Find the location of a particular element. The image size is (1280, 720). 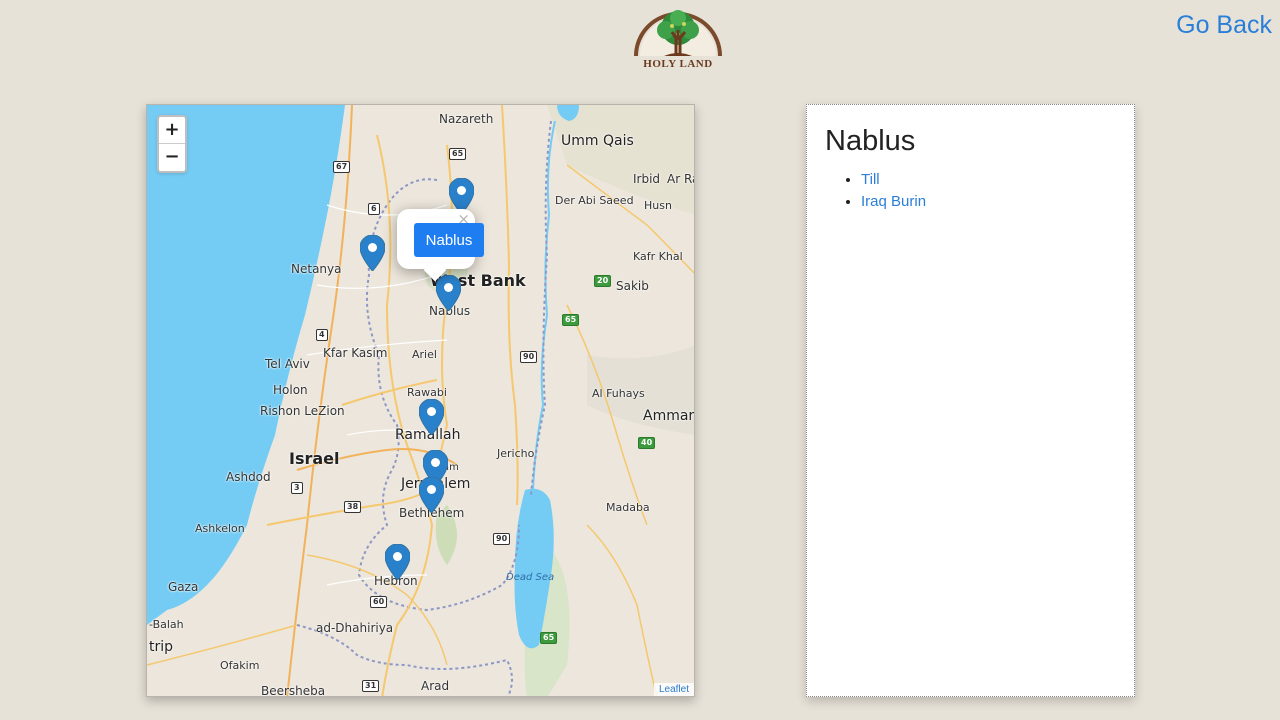

nablus-marker-icon is located at coordinates (448, 293).